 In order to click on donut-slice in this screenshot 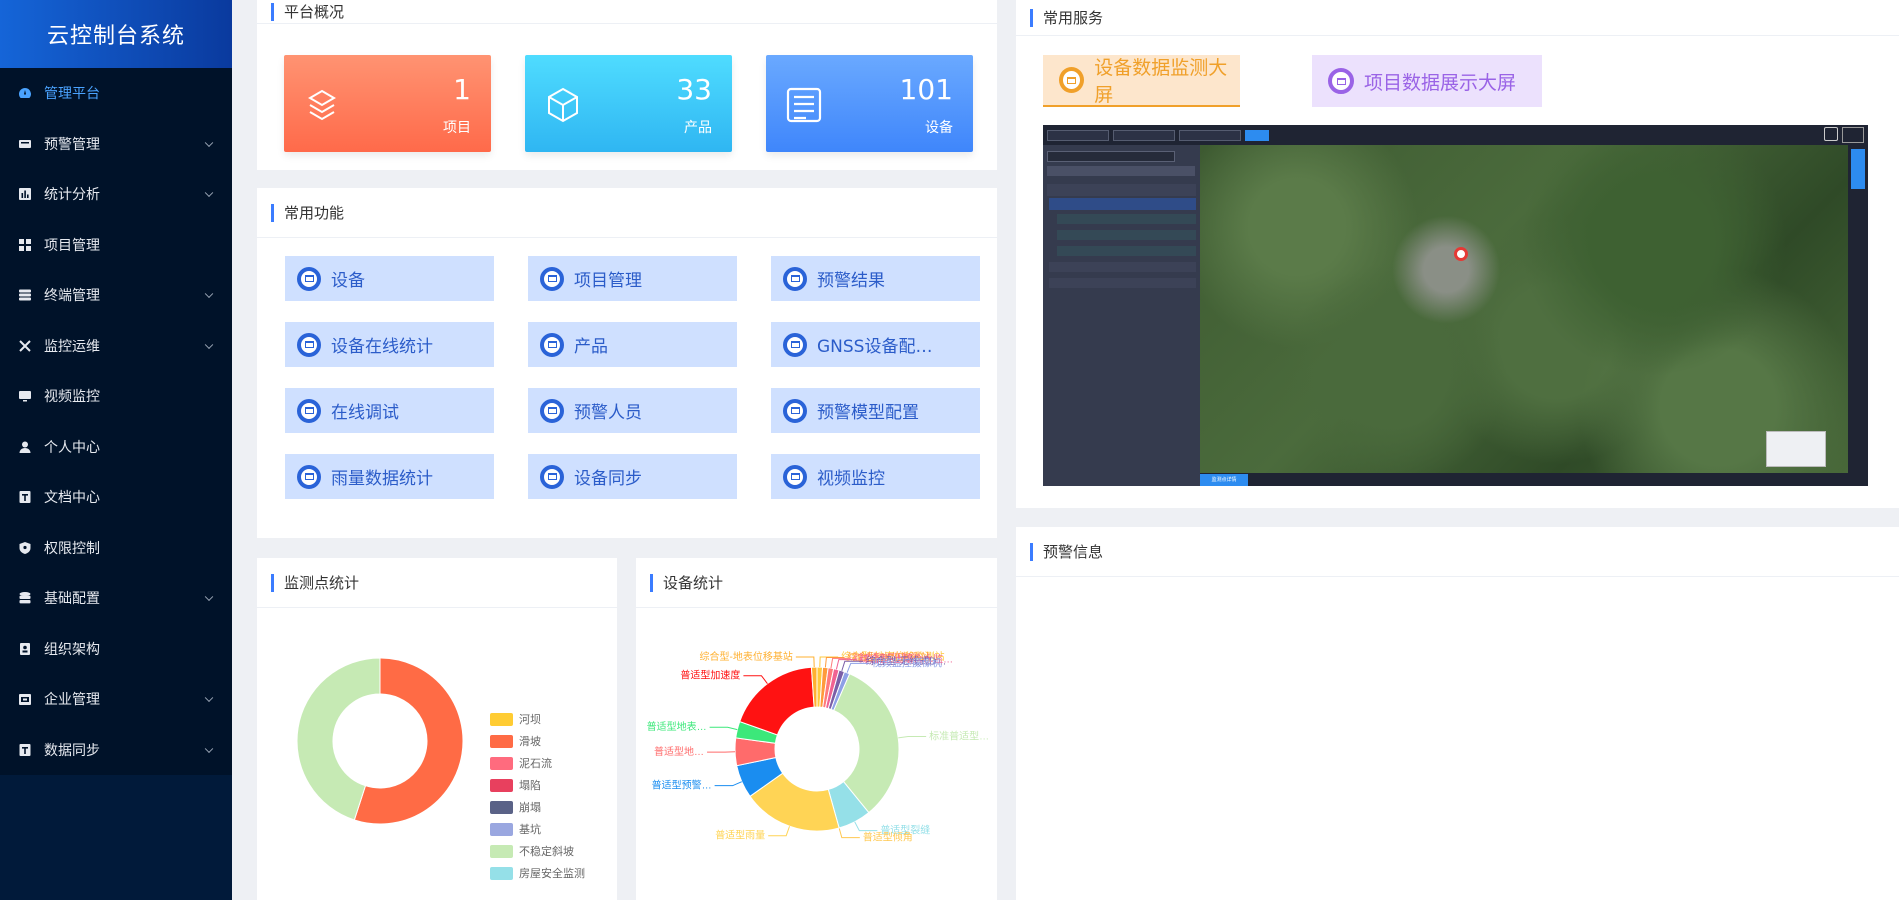, I will do `click(777, 701)`.